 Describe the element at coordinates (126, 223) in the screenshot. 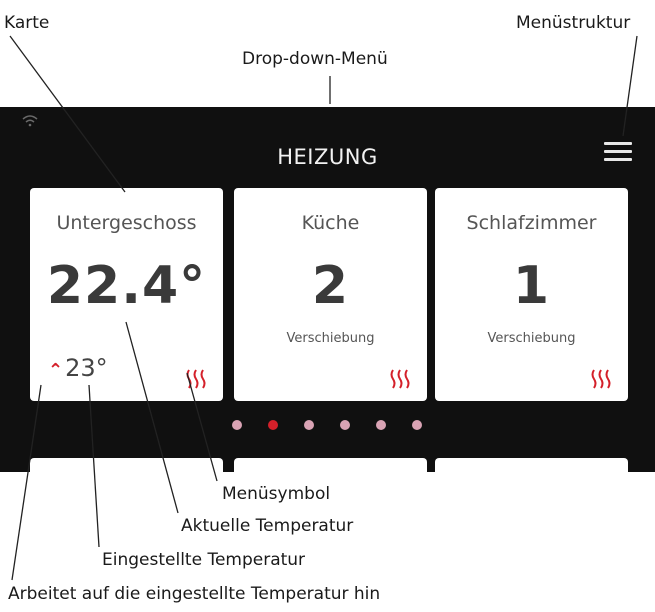

I see `card-title: Untergeschoss` at that location.